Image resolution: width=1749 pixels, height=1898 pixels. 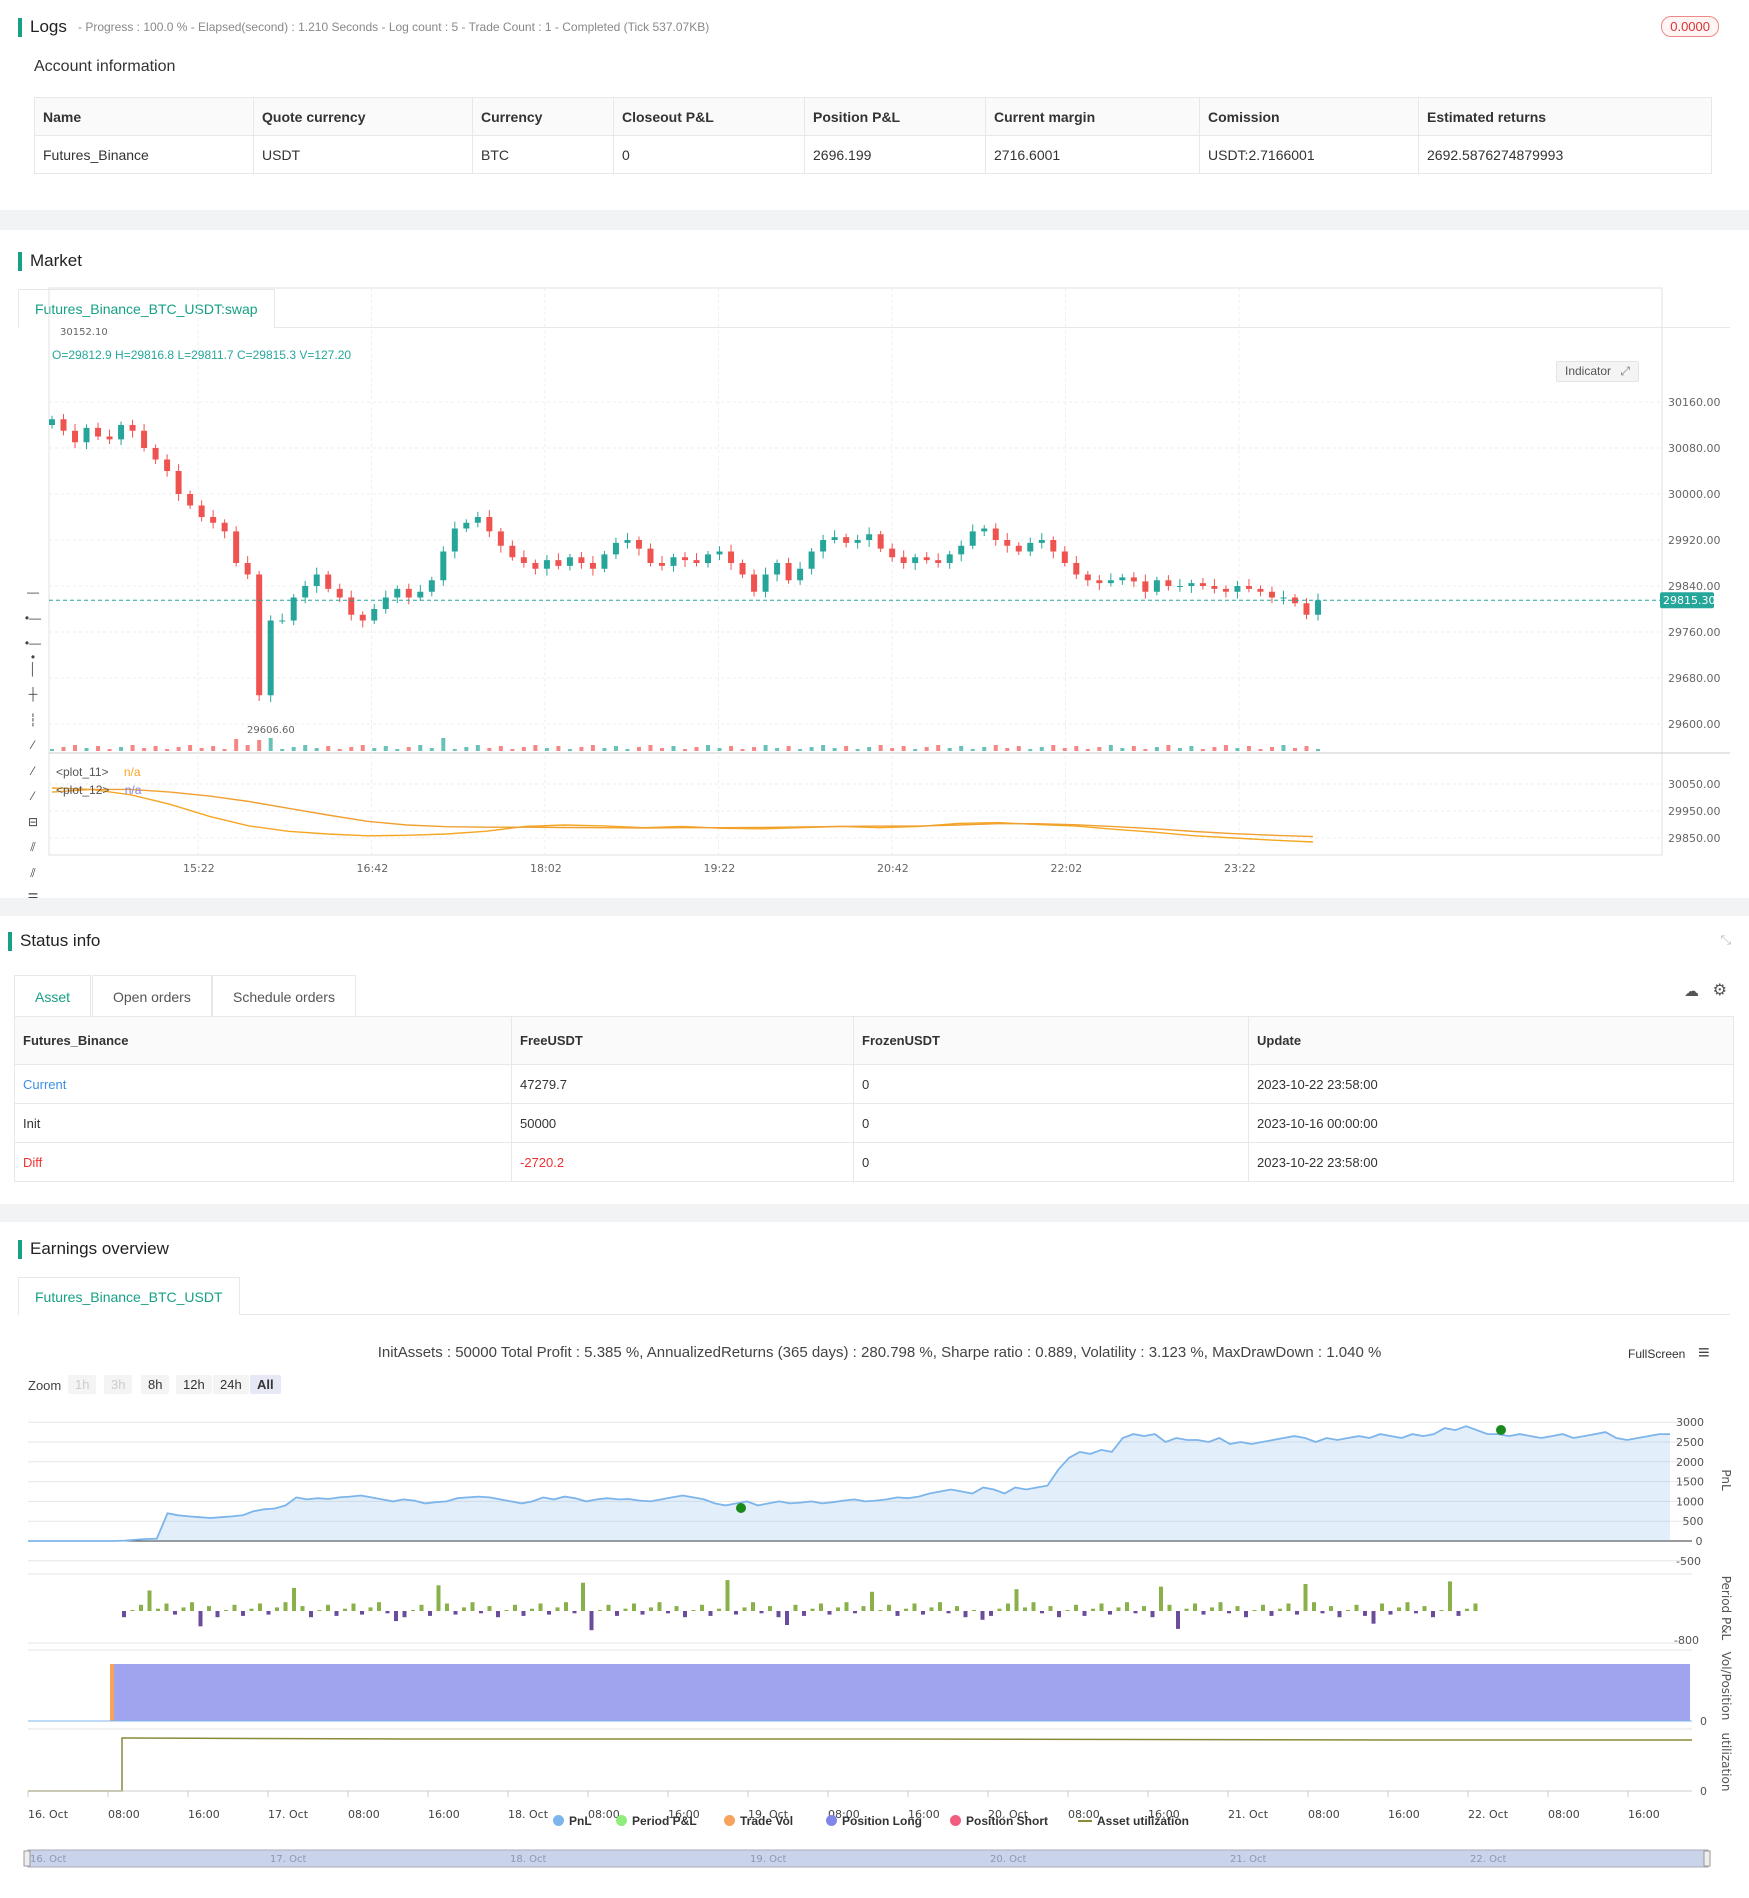 What do you see at coordinates (893, 868) in the screenshot?
I see `time-tick: 20:42` at bounding box center [893, 868].